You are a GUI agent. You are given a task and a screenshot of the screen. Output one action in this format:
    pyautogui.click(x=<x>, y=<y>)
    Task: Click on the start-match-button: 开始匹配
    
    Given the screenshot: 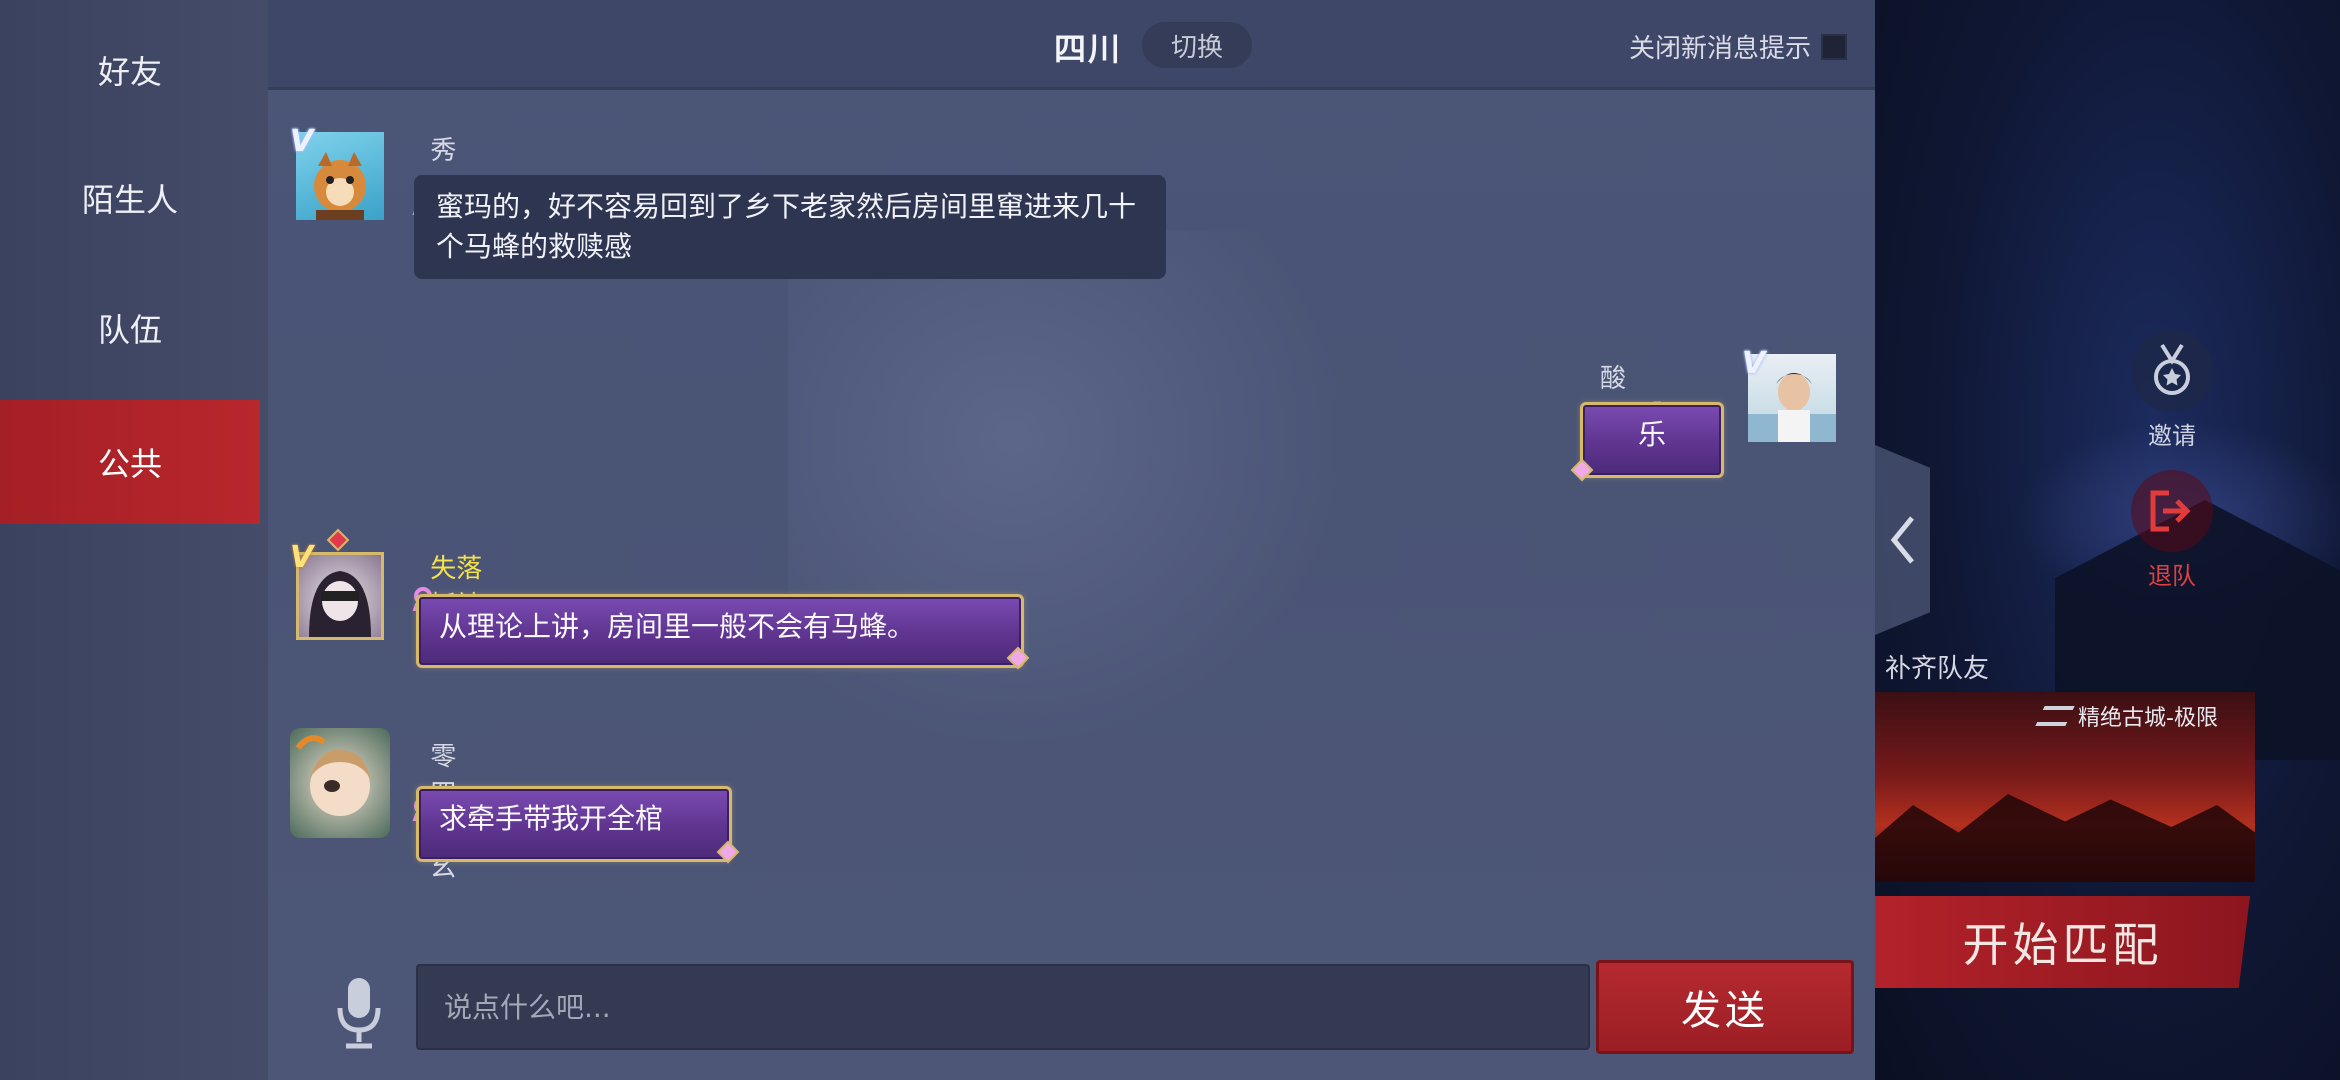 What is the action you would take?
    pyautogui.click(x=2062, y=942)
    